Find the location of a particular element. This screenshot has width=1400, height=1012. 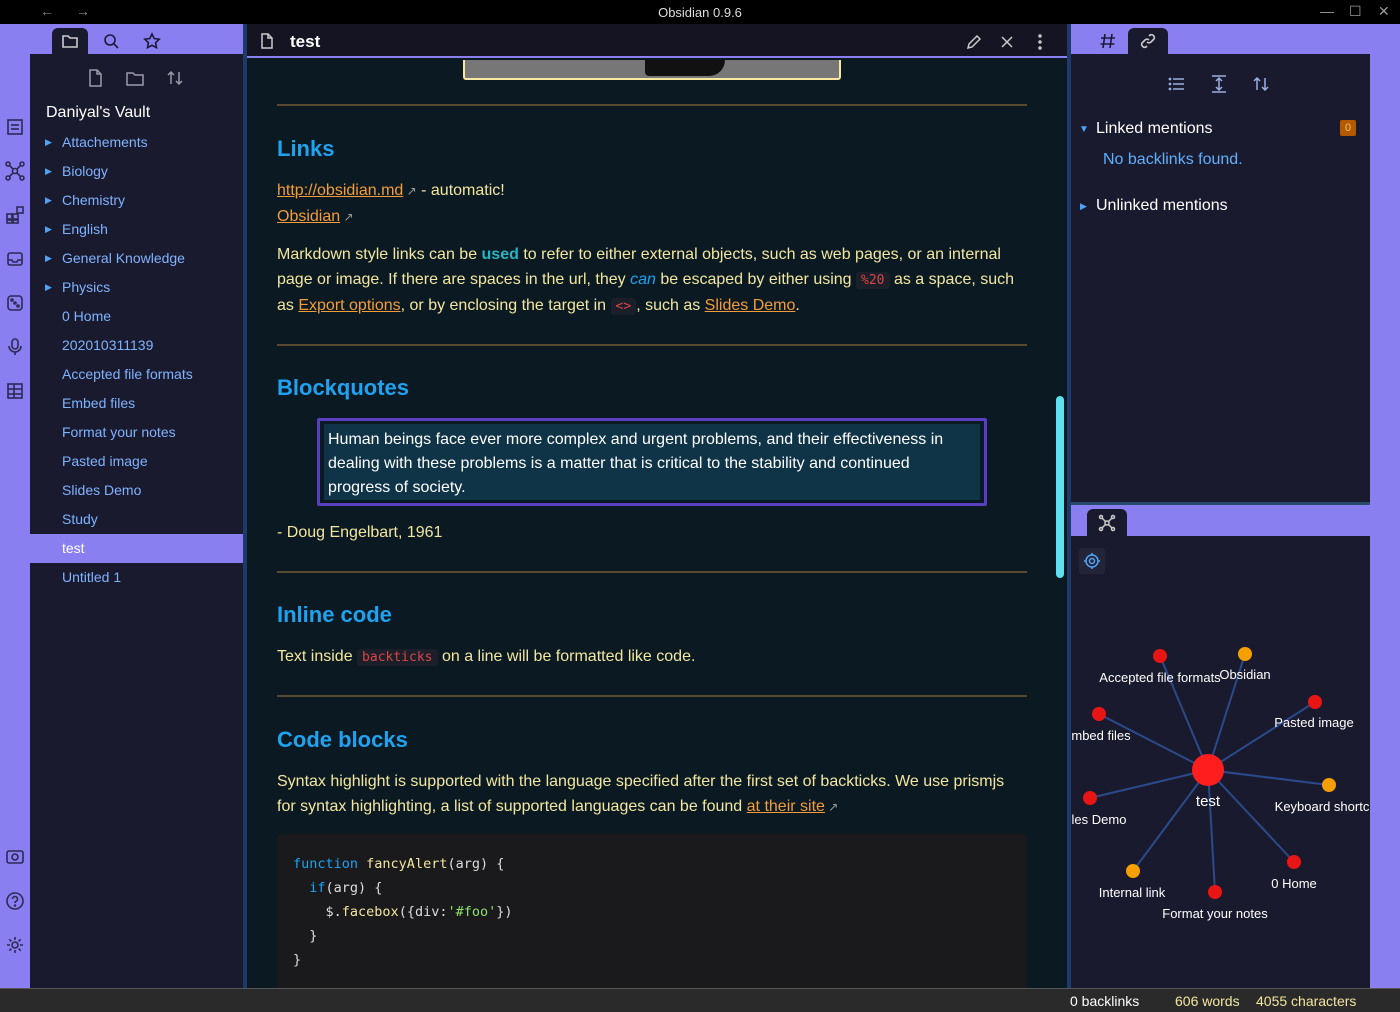

unlinked-mentions-header: Unlinked mentions is located at coordinates (1162, 206).